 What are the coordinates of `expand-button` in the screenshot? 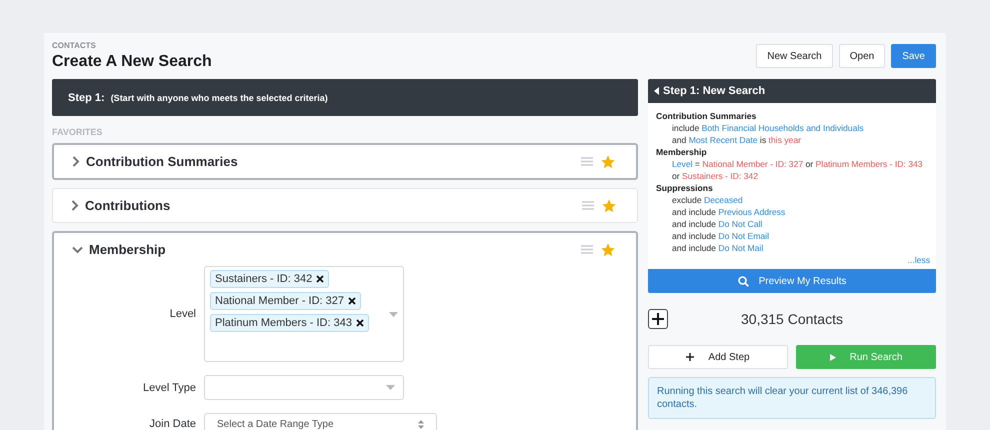 It's located at (658, 319).